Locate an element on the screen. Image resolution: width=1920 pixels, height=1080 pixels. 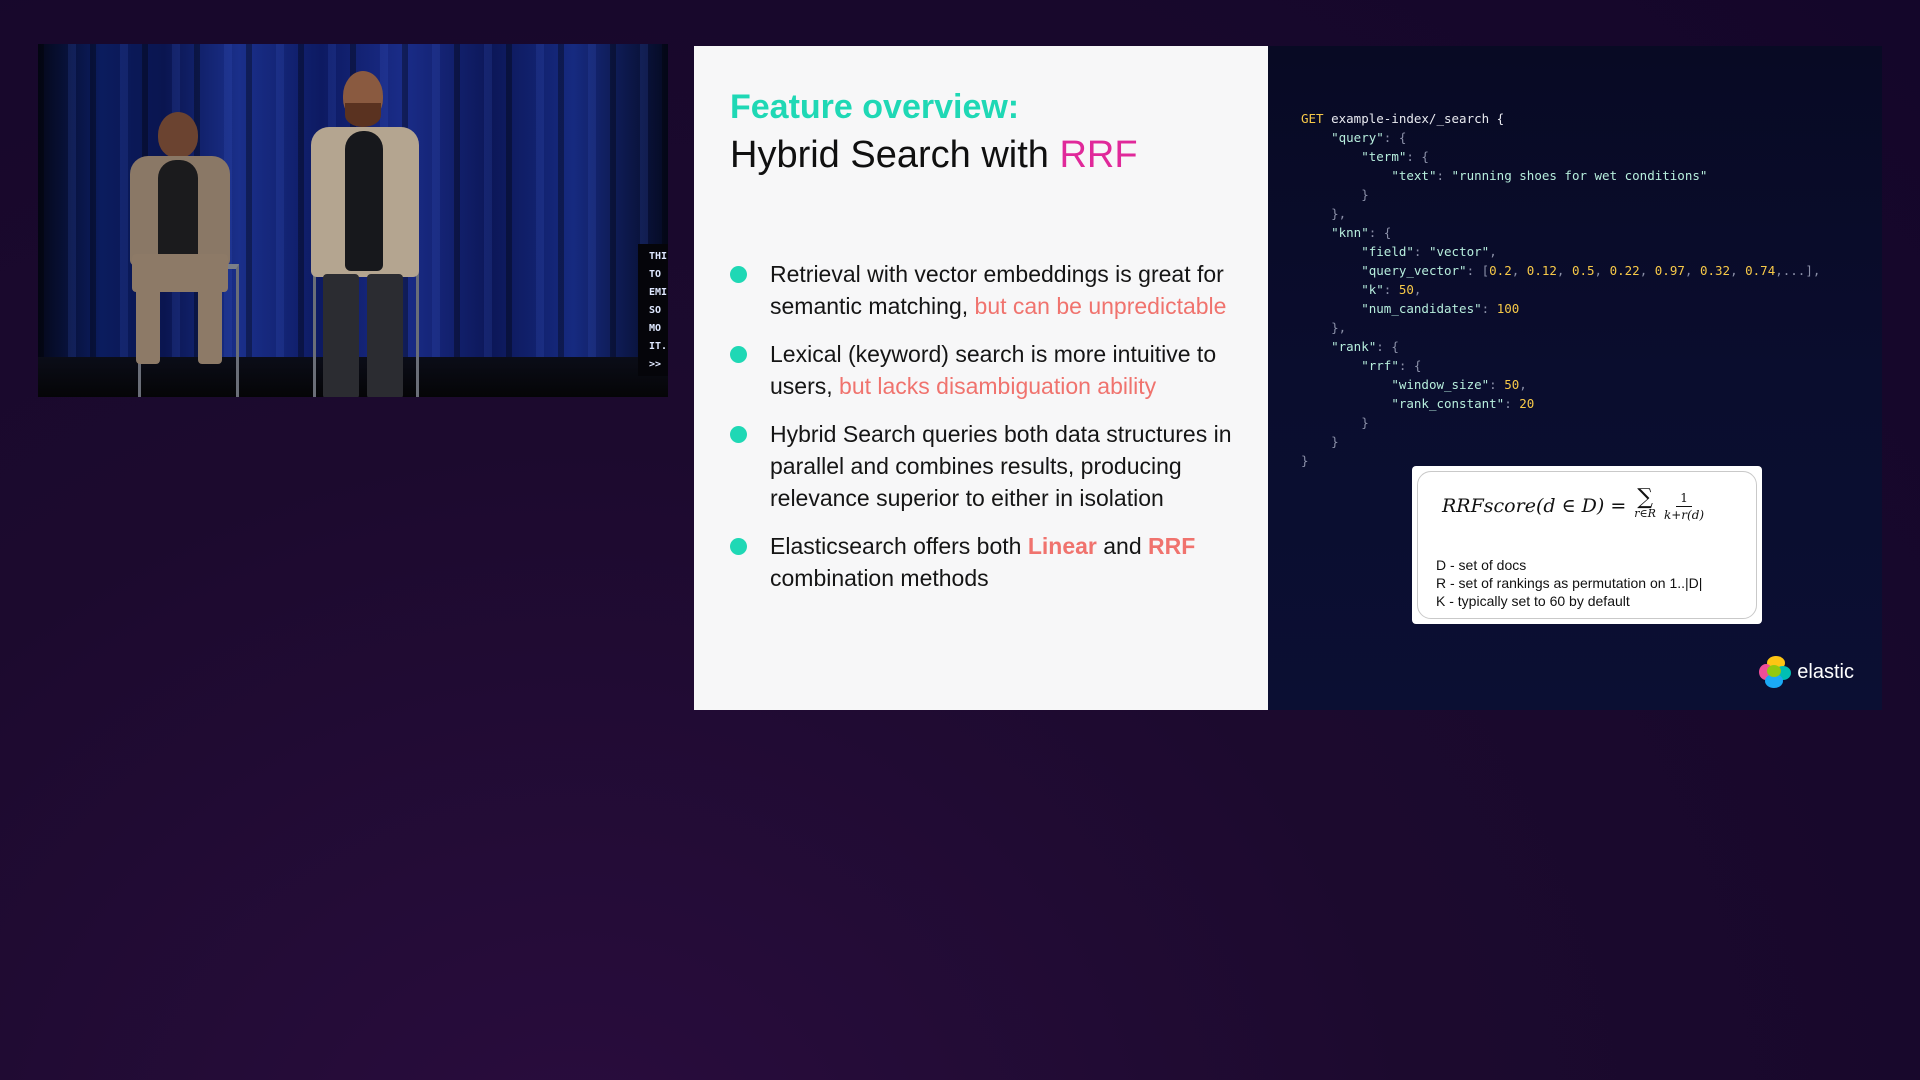
elastic-logo: elastic is located at coordinates (1806, 672).